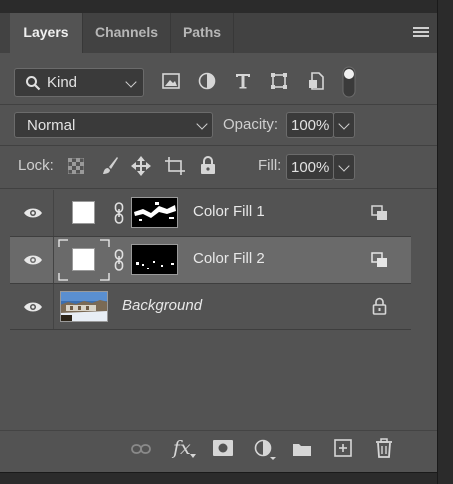 The image size is (453, 484). I want to click on fx-icon: fx, so click(186, 449).